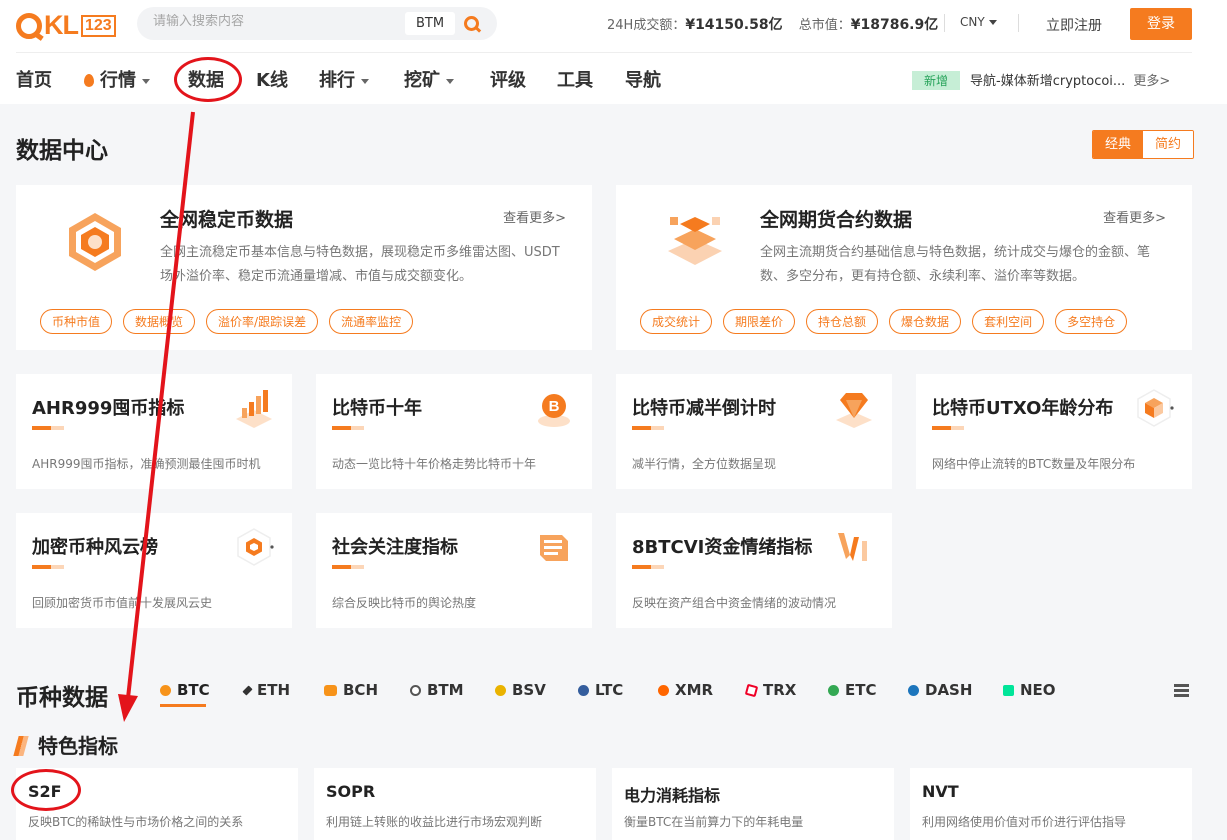 The height and width of the screenshot is (840, 1227). I want to click on card-title: 电力消耗指标, so click(672, 795).